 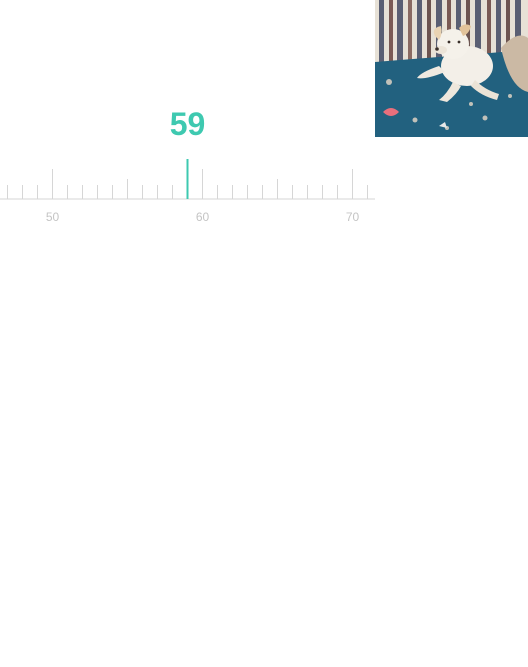 What do you see at coordinates (53, 217) in the screenshot?
I see `ruler-tick-label: 50` at bounding box center [53, 217].